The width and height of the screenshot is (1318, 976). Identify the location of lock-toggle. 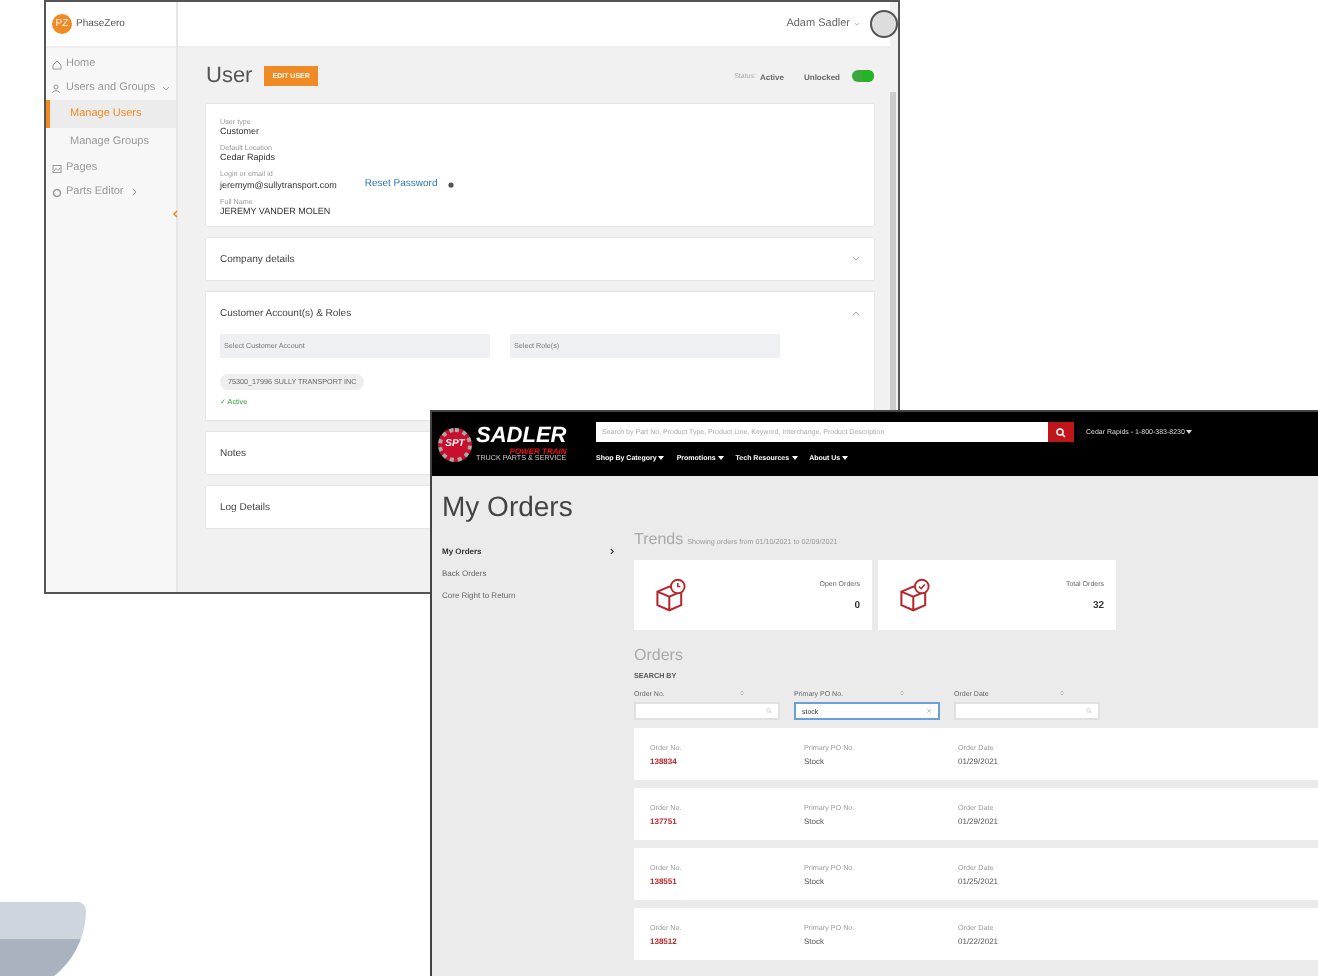
(863, 76).